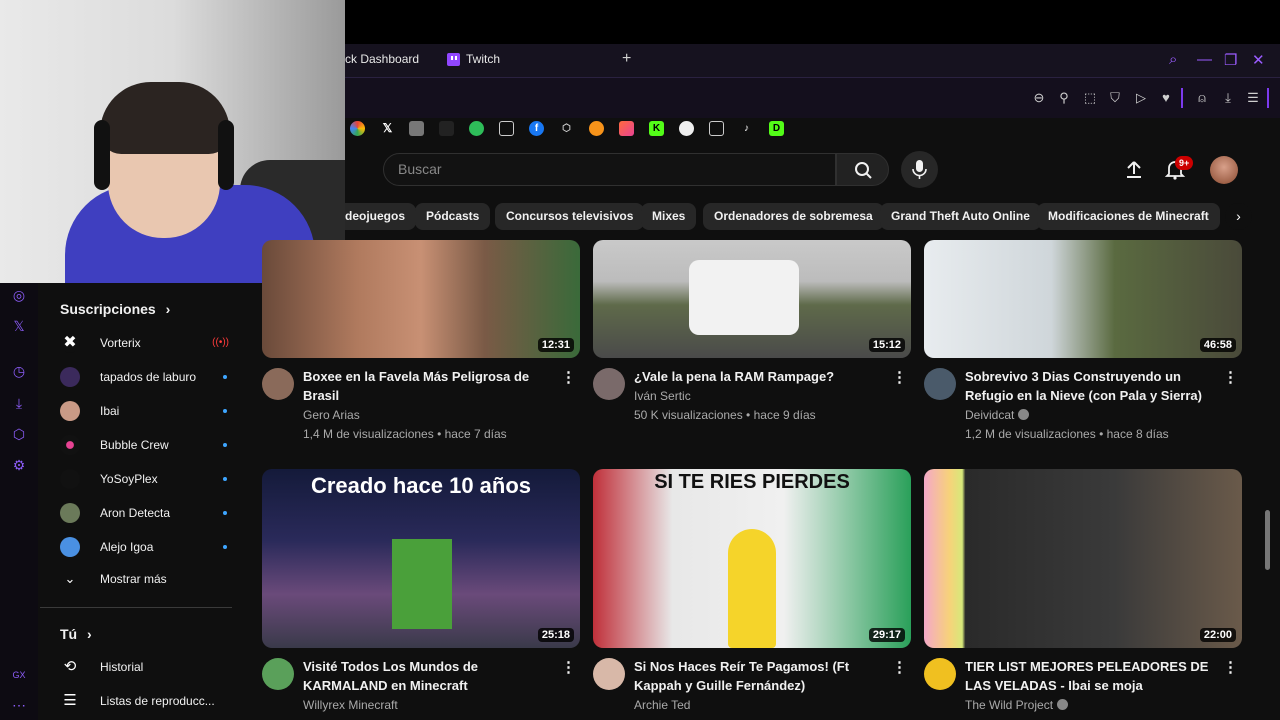 This screenshot has height=720, width=1280. I want to click on tab-twitch: Twitch, so click(473, 59).